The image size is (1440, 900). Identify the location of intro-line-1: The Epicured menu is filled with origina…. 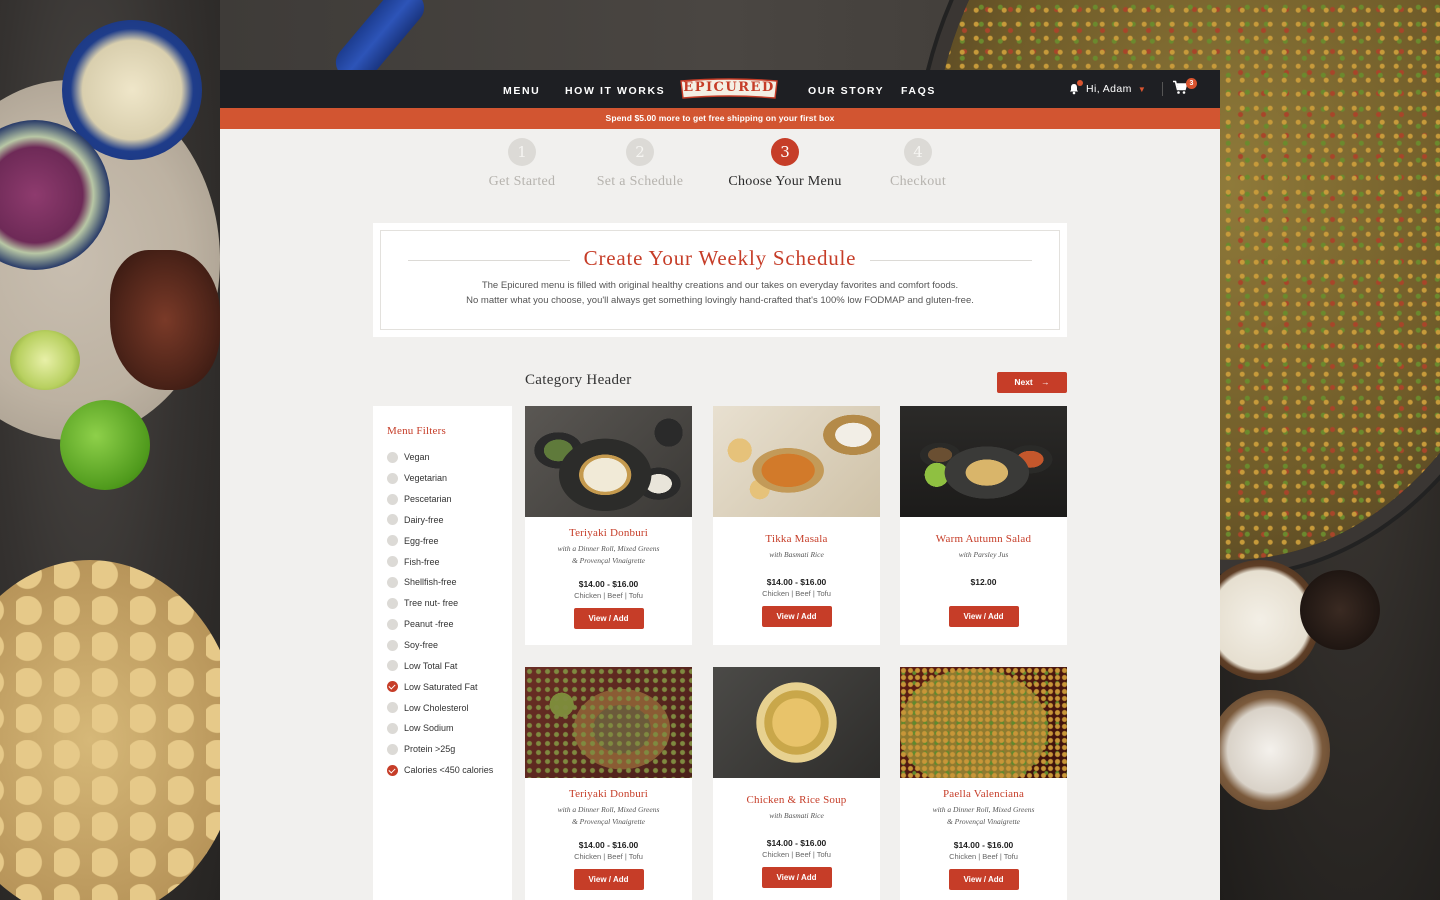
(720, 285).